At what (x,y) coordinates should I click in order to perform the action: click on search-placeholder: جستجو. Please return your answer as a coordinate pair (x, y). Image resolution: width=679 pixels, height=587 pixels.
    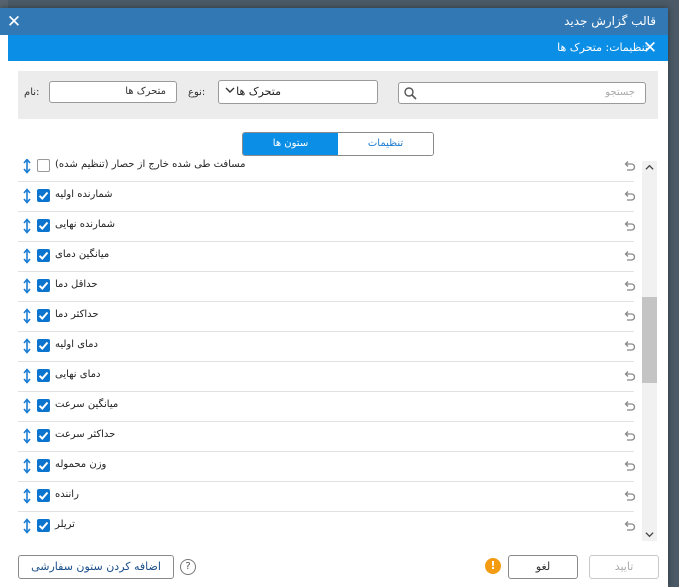
    Looking at the image, I should click on (620, 92).